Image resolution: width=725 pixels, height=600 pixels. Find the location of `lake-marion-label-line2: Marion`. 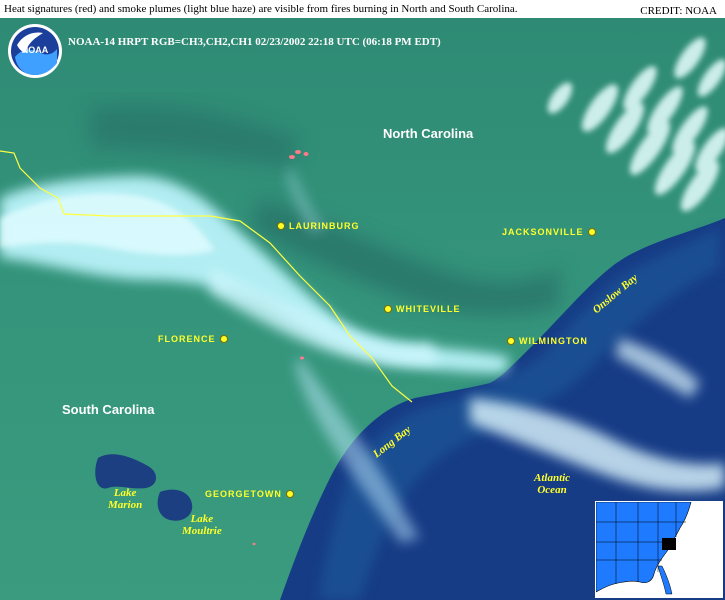

lake-marion-label-line2: Marion is located at coordinates (125, 505).